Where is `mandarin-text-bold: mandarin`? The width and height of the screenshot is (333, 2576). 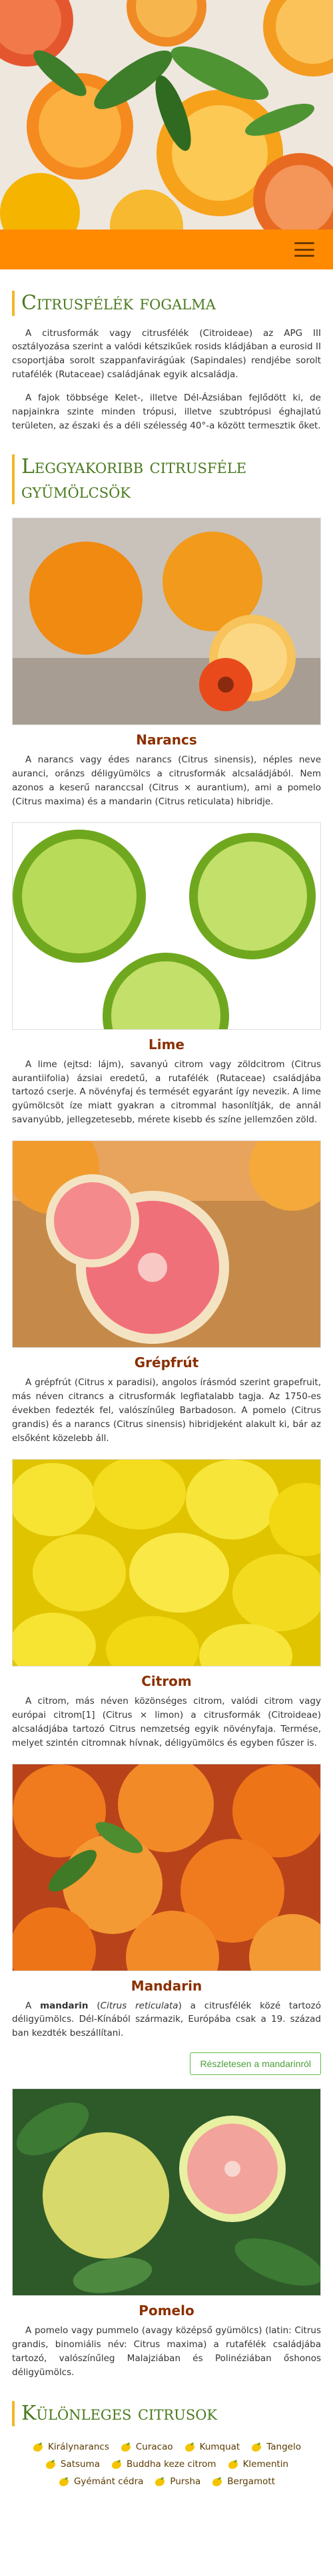 mandarin-text-bold: mandarin is located at coordinates (64, 2005).